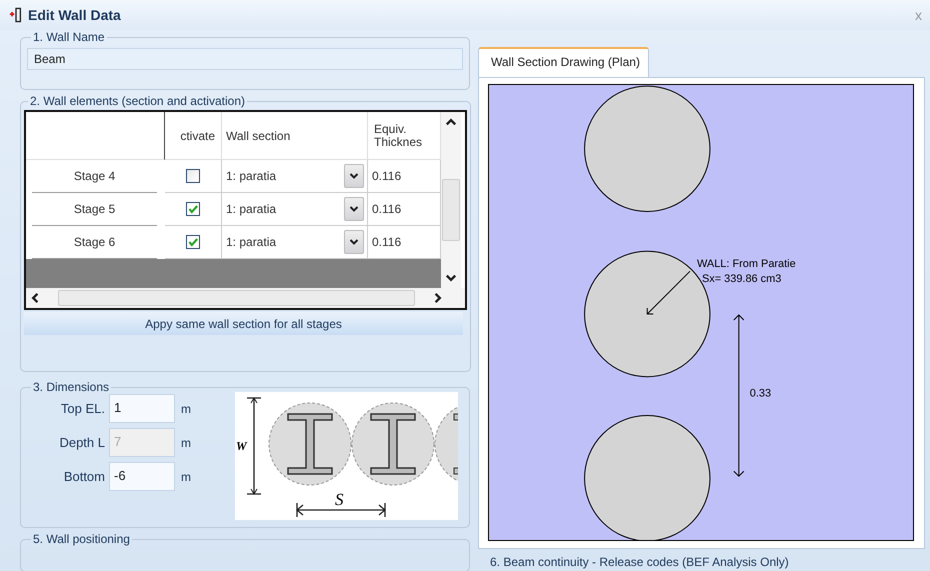 Image resolution: width=930 pixels, height=571 pixels. I want to click on column-header: ctivate, so click(193, 136).